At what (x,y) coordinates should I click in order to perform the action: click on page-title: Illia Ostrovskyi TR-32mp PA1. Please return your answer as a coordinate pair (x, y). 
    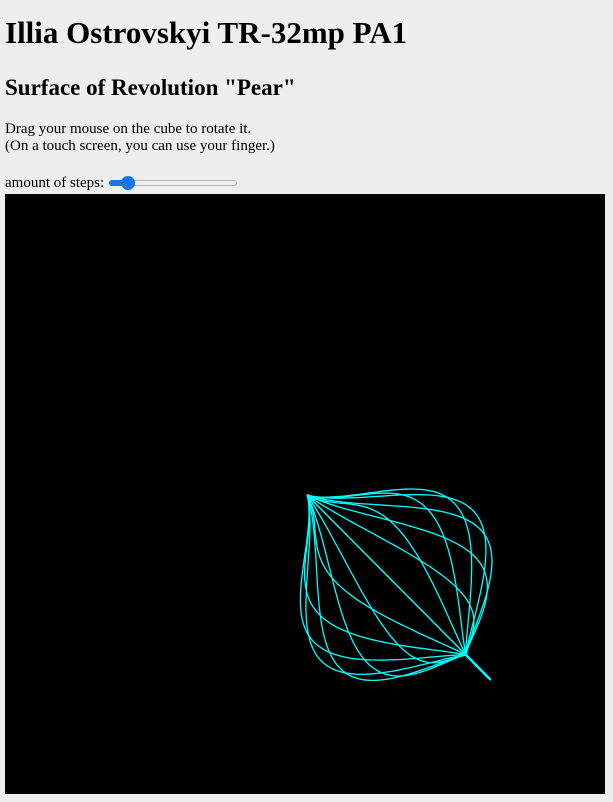
    Looking at the image, I should click on (206, 32).